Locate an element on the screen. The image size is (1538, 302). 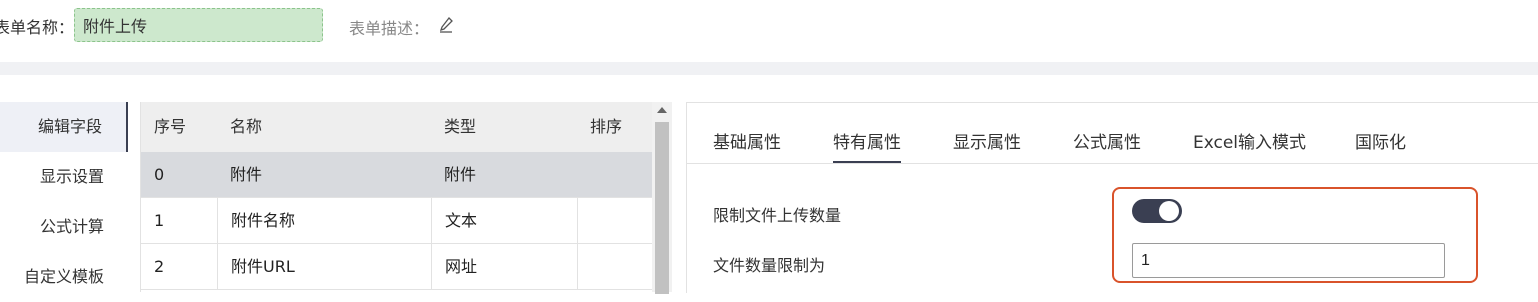
tab-specific-properties: 特有属性 is located at coordinates (867, 145).